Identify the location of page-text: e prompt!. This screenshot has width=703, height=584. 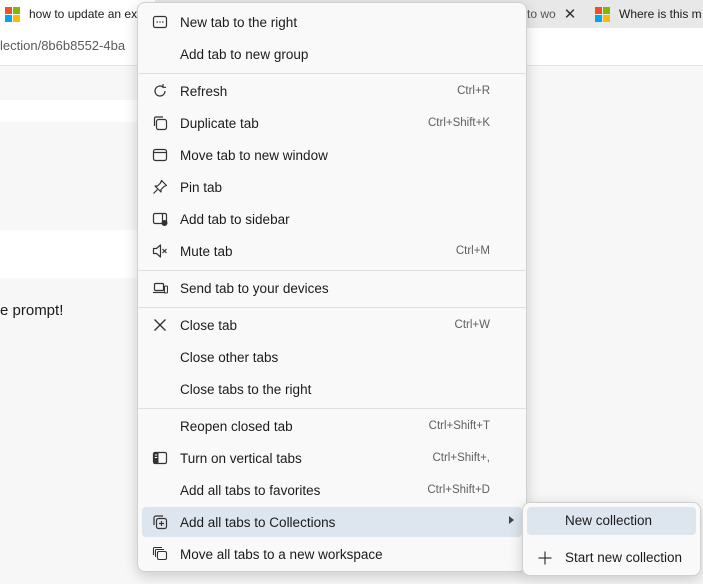
(32, 310).